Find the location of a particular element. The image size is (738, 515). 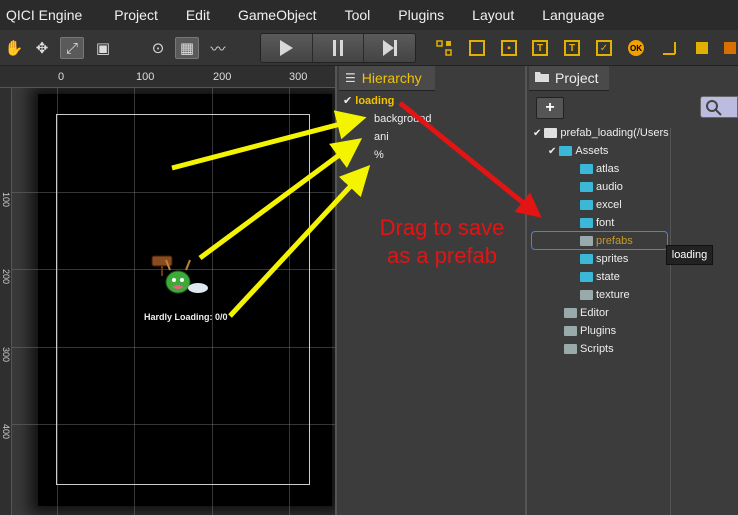

ruler-top-label: 200 is located at coordinates (222, 77).